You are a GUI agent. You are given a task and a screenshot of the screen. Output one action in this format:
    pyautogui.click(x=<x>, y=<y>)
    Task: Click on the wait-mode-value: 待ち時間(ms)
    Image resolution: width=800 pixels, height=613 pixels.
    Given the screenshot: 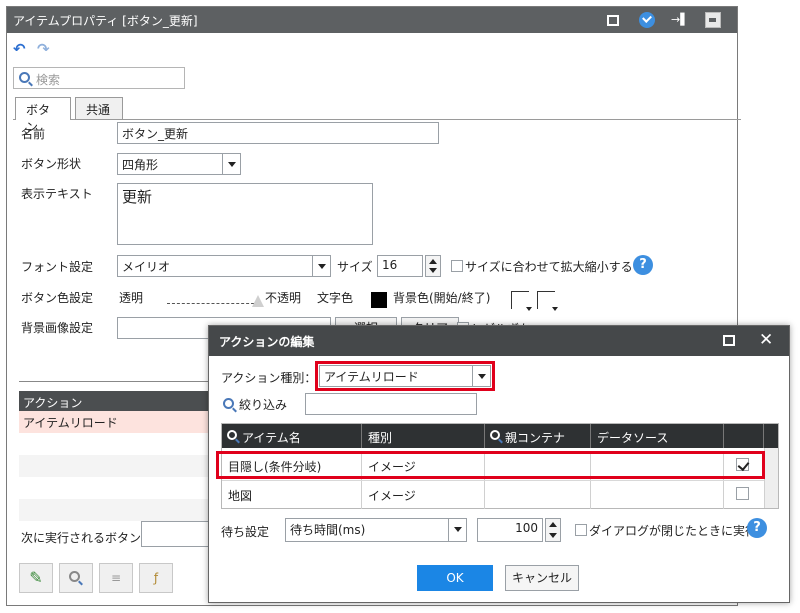 What is the action you would take?
    pyautogui.click(x=328, y=530)
    